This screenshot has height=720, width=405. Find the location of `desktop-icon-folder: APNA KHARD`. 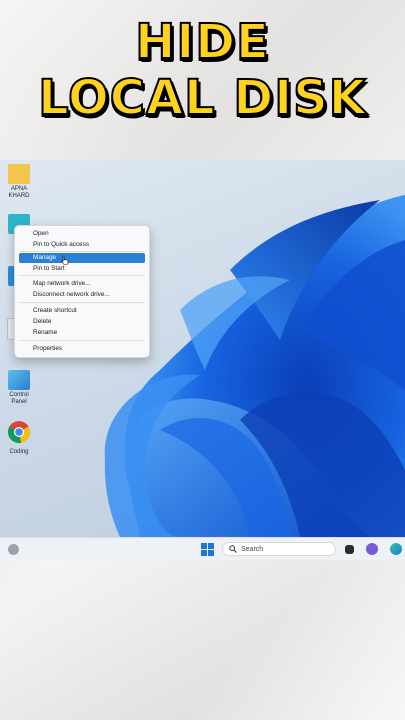

desktop-icon-folder: APNA KHARD is located at coordinates (19, 182).